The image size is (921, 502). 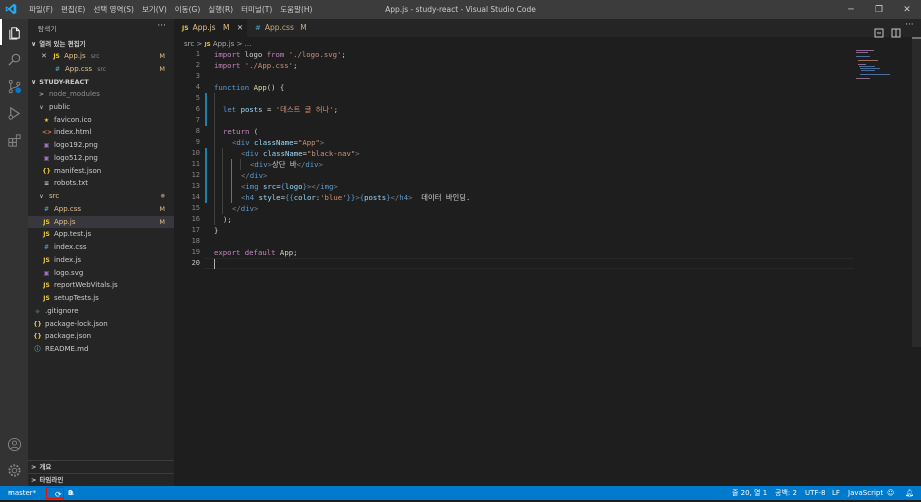 I want to click on breadcrumb-file: App.js, so click(x=224, y=44).